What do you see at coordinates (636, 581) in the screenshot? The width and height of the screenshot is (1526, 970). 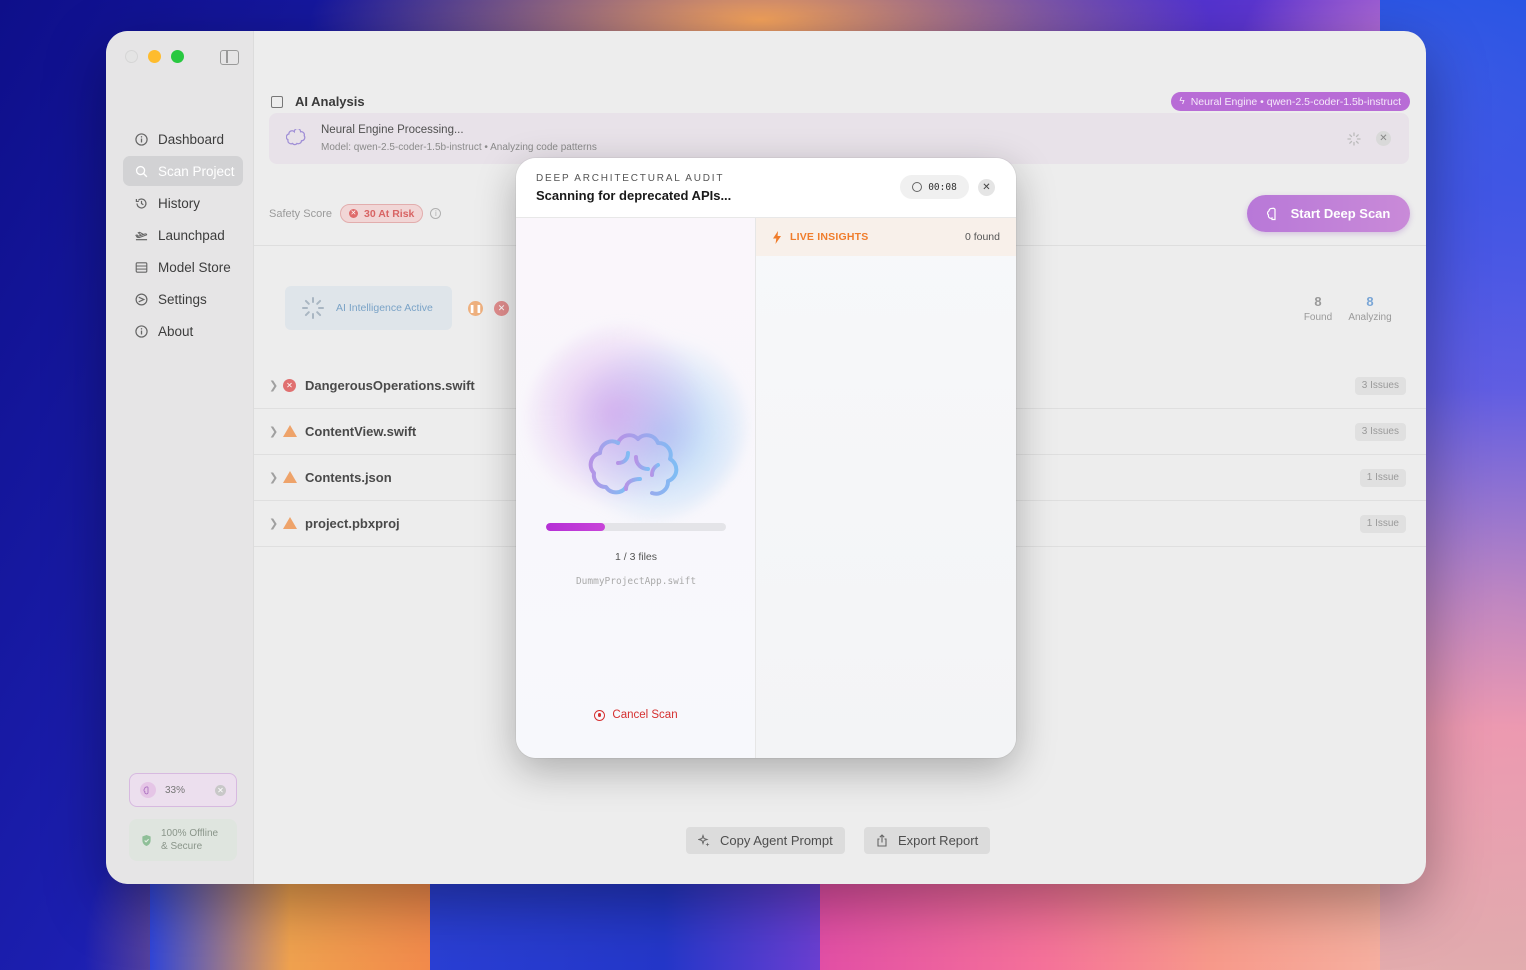 I see `current-file-name: DummyProjectApp.swift` at bounding box center [636, 581].